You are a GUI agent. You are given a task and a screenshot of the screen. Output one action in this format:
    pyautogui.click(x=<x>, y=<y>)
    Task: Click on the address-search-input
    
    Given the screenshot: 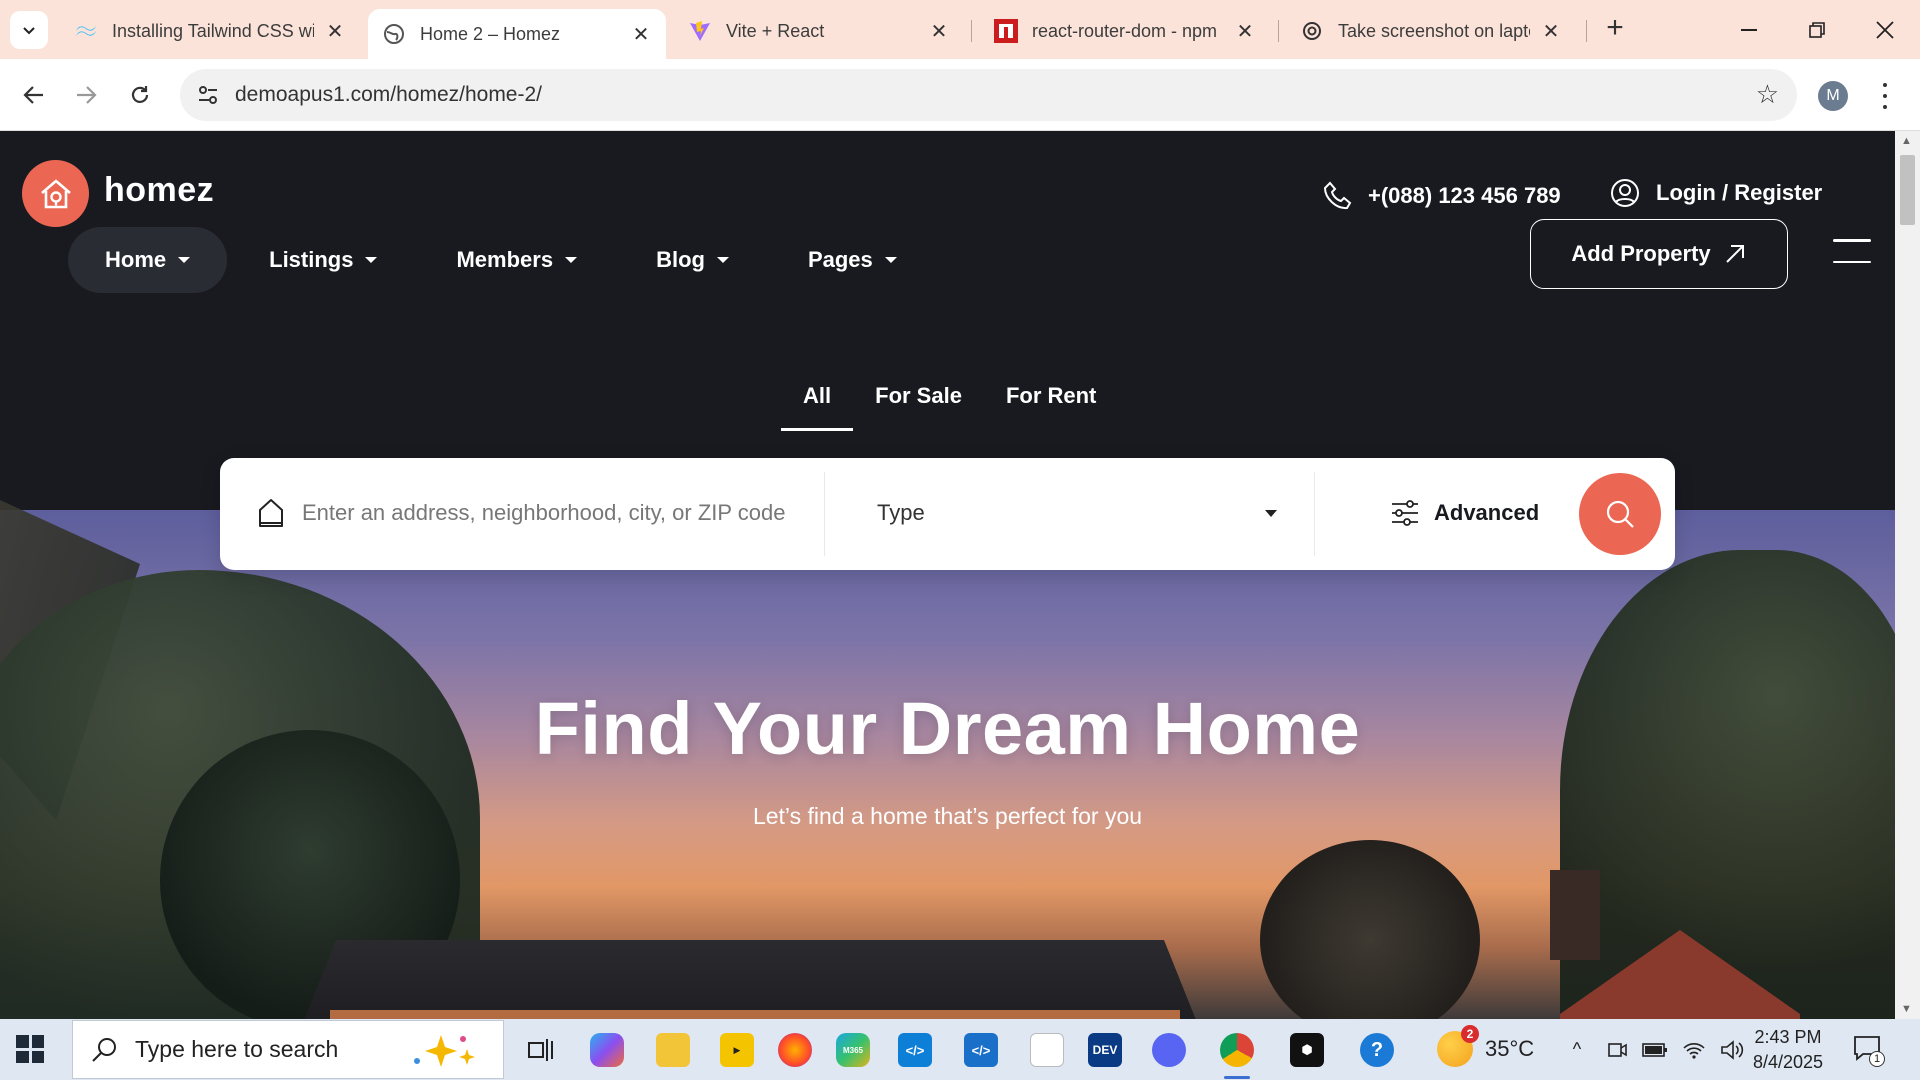 What is the action you would take?
    pyautogui.click(x=547, y=513)
    